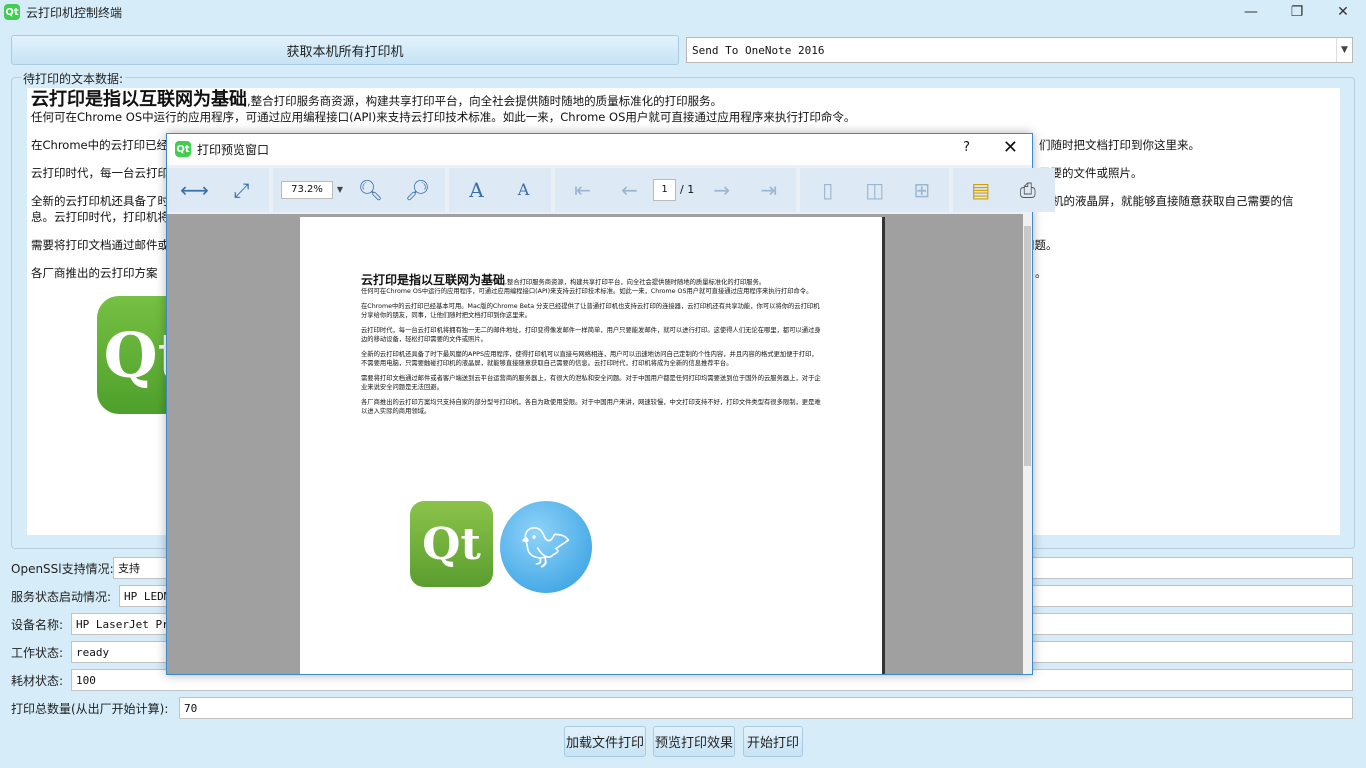  Describe the element at coordinates (1010, 147) in the screenshot. I see `dialog-close-button: ✕` at that location.